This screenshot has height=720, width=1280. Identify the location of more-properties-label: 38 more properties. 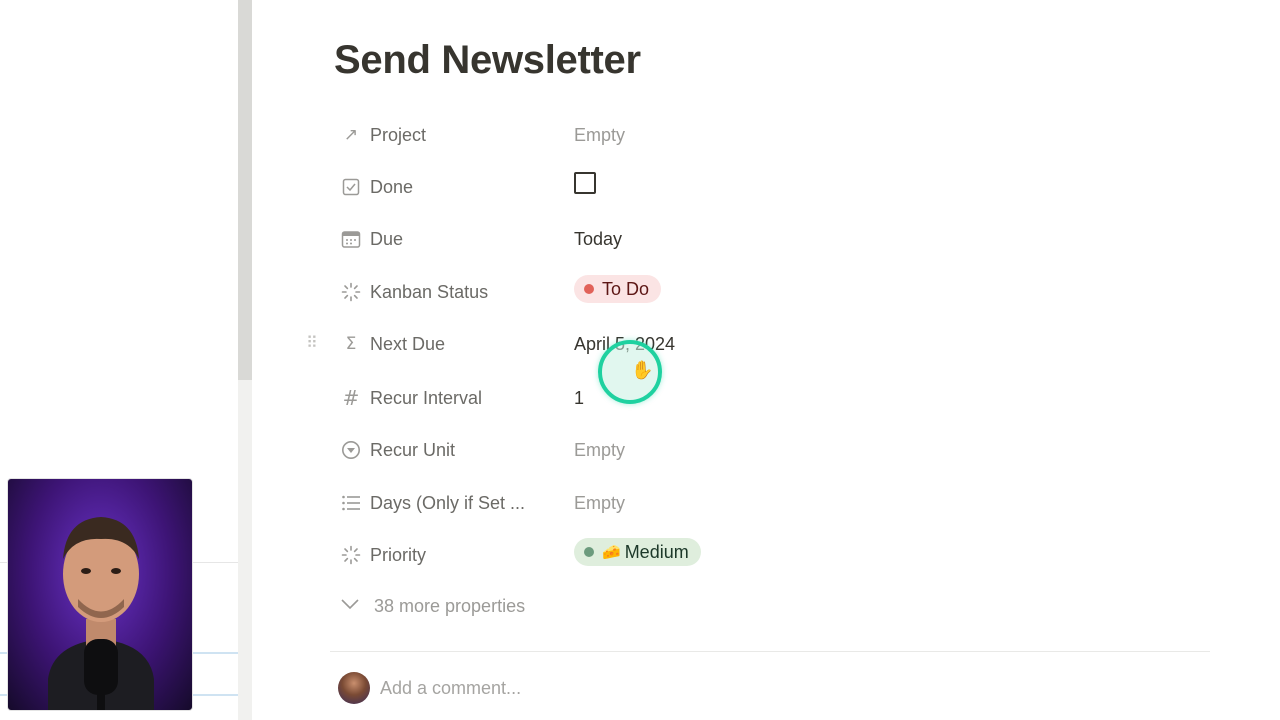
(450, 606).